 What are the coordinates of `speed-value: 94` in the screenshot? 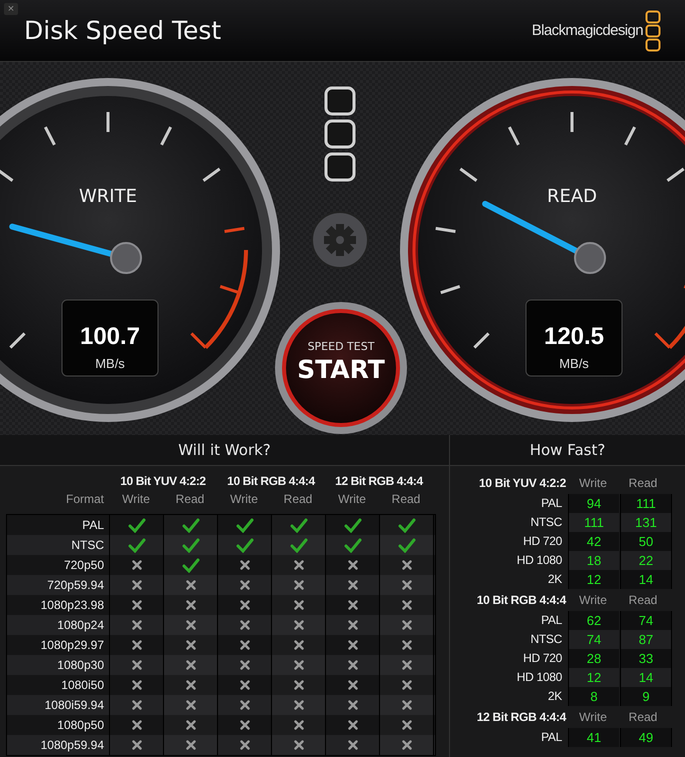 It's located at (593, 503).